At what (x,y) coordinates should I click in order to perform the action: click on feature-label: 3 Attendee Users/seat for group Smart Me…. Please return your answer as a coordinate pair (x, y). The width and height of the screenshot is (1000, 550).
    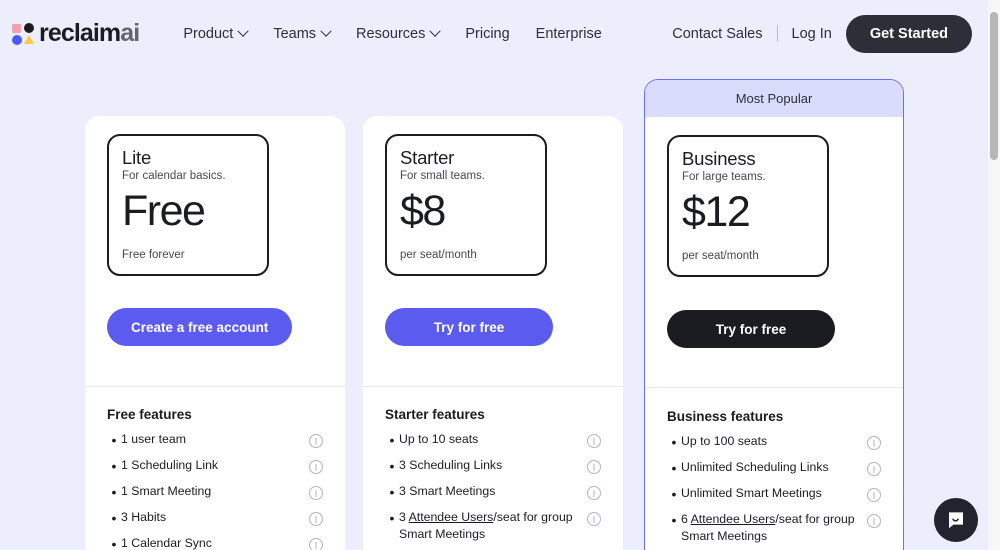
    Looking at the image, I should click on (493, 526).